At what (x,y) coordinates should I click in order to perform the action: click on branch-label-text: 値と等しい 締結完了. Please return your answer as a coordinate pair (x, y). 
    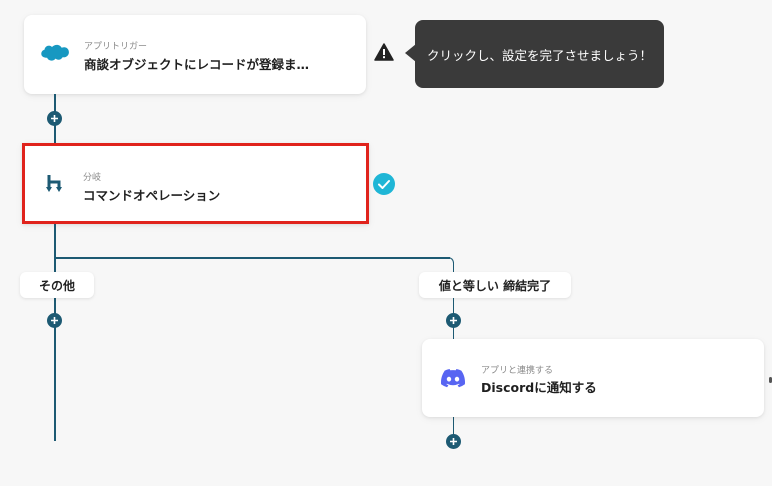
    Looking at the image, I should click on (495, 285).